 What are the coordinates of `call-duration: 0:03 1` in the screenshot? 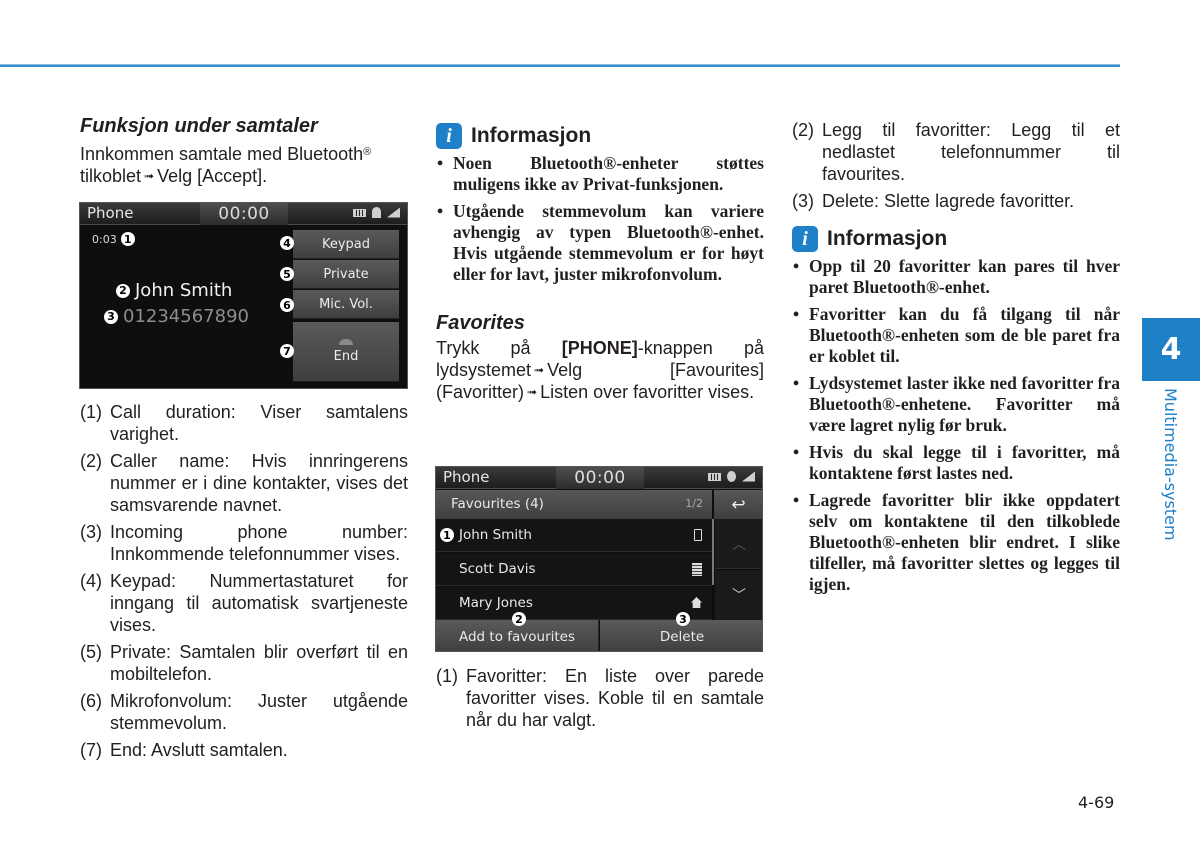 It's located at (113, 239).